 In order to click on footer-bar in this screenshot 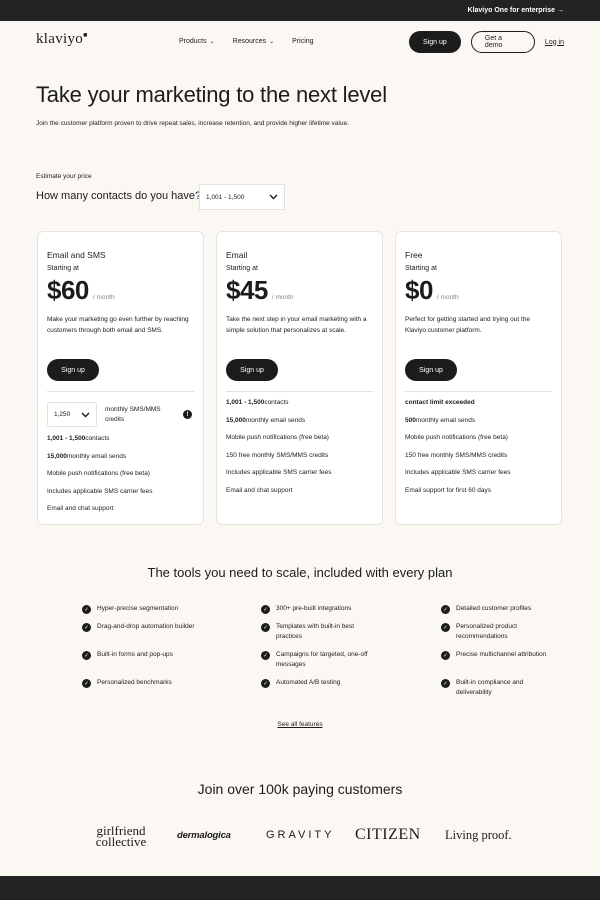, I will do `click(300, 888)`.